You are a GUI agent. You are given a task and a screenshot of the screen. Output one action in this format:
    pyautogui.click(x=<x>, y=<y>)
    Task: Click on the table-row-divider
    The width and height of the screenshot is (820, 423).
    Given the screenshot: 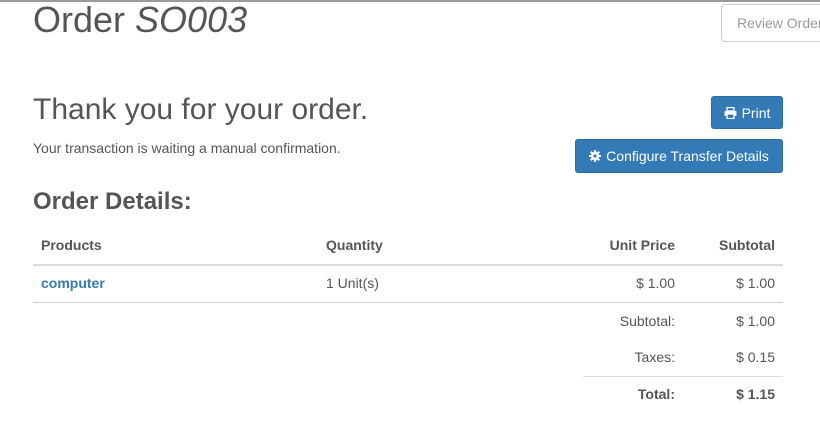 What is the action you would take?
    pyautogui.click(x=408, y=302)
    